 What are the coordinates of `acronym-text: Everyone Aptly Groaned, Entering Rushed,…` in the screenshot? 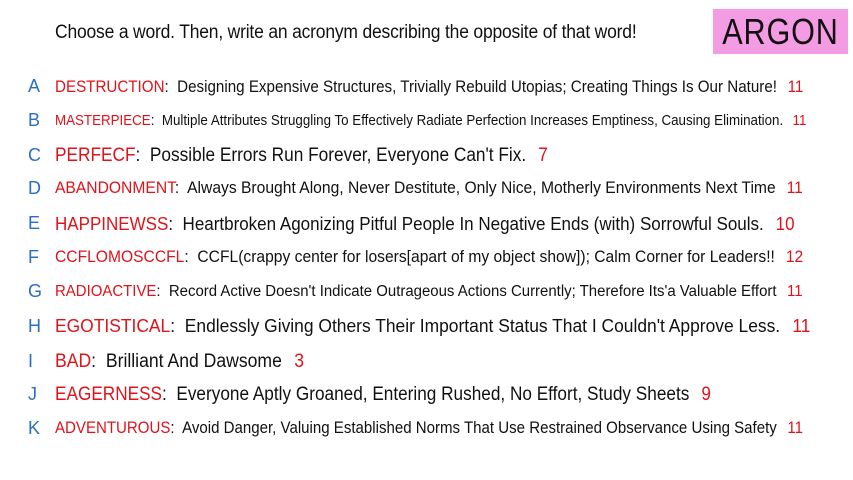 It's located at (433, 394).